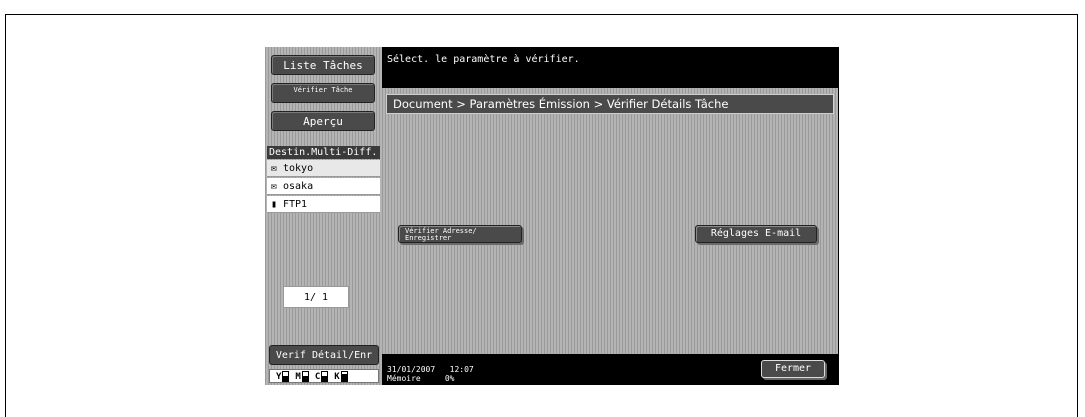 The width and height of the screenshot is (1085, 417). Describe the element at coordinates (323, 152) in the screenshot. I see `destination-header: Destin.Multi-Diff.` at that location.